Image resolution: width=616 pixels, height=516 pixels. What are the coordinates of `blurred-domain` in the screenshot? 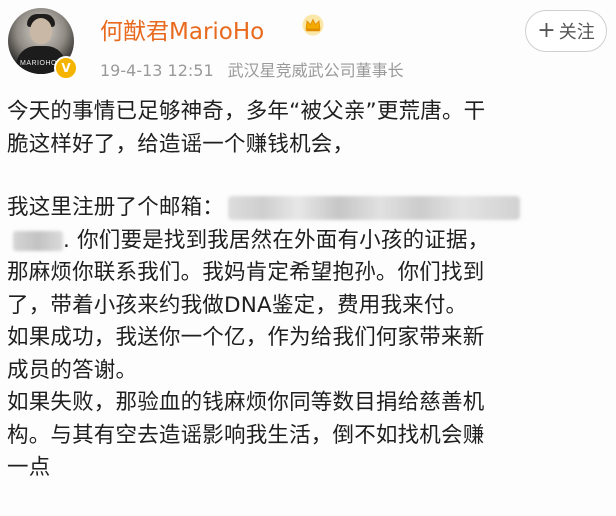 It's located at (38, 240).